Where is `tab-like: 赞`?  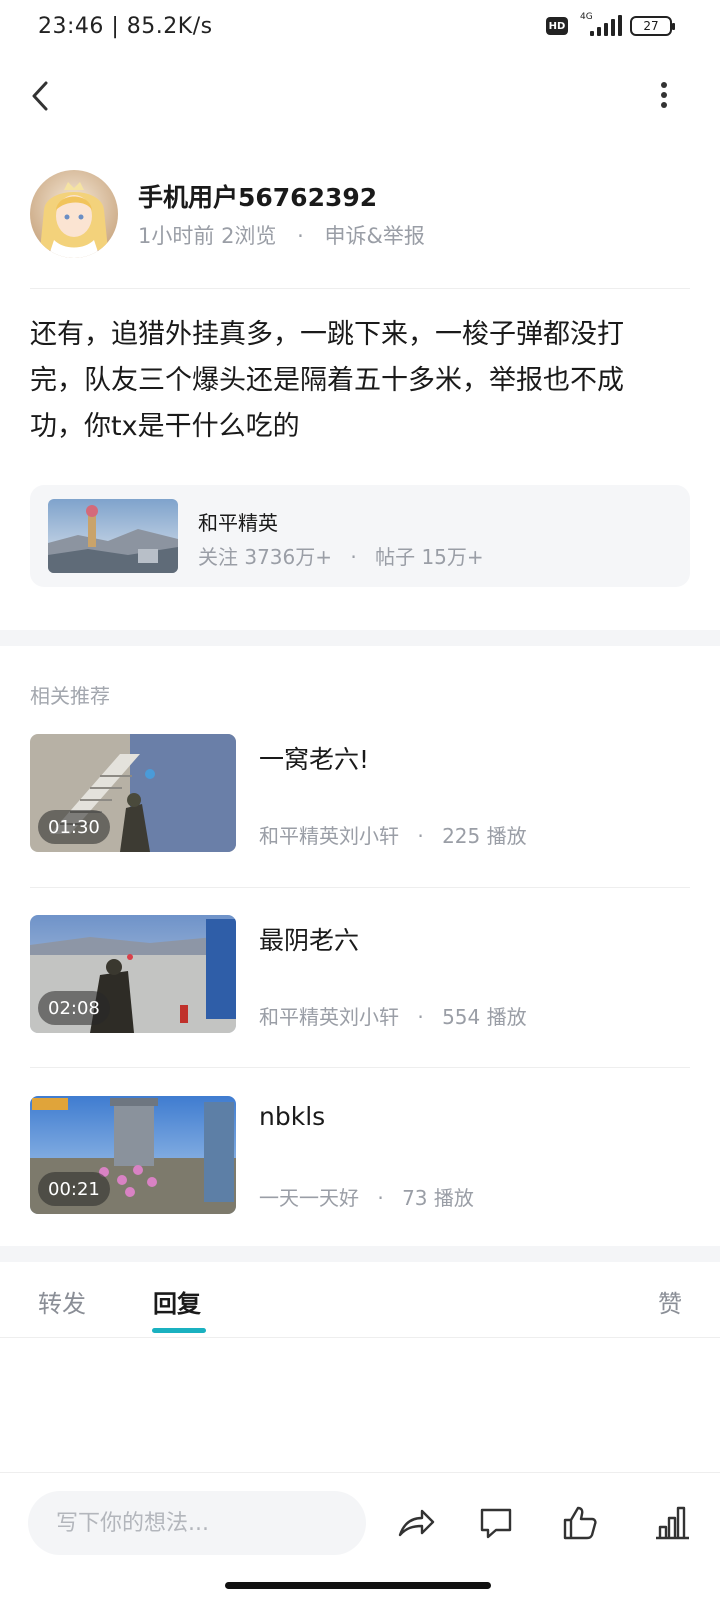
tab-like: 赞 is located at coordinates (670, 1301).